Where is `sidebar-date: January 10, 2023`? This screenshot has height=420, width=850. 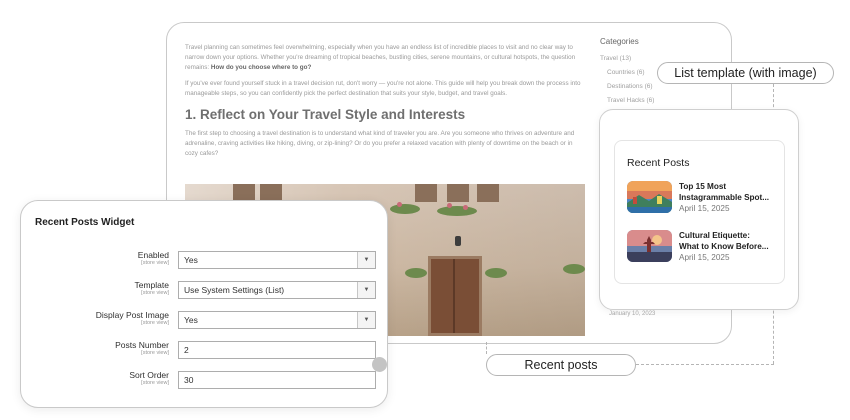 sidebar-date: January 10, 2023 is located at coordinates (632, 314).